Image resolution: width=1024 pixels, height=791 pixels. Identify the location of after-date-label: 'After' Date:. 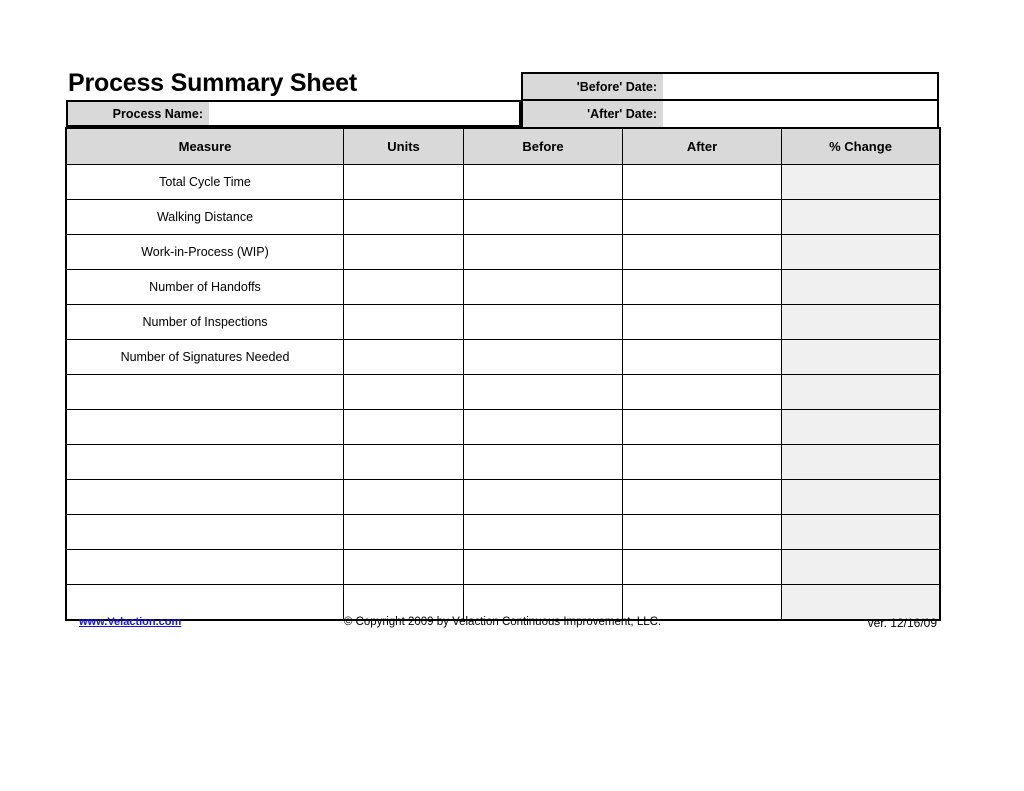
(593, 114).